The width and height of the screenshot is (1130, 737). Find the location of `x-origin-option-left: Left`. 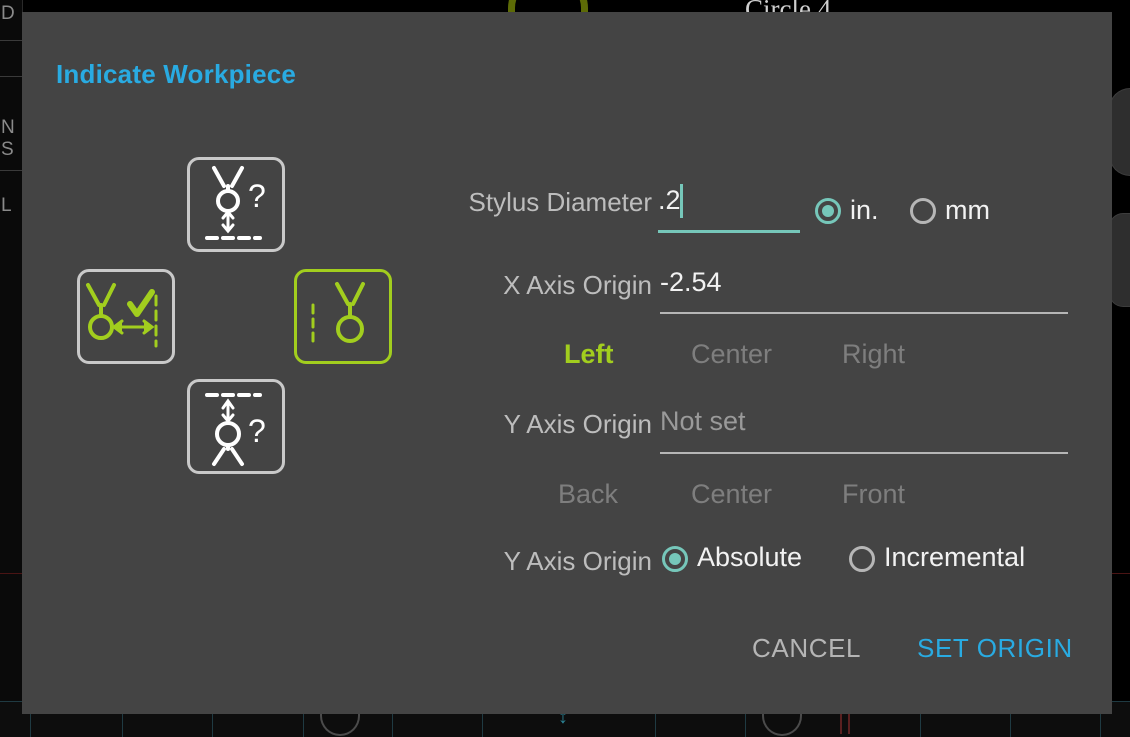

x-origin-option-left: Left is located at coordinates (589, 354).